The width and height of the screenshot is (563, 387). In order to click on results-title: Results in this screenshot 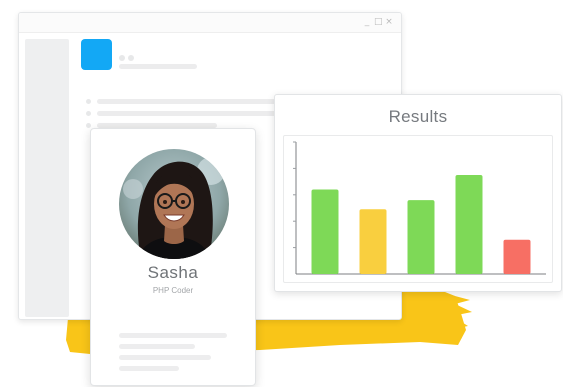, I will do `click(418, 116)`.